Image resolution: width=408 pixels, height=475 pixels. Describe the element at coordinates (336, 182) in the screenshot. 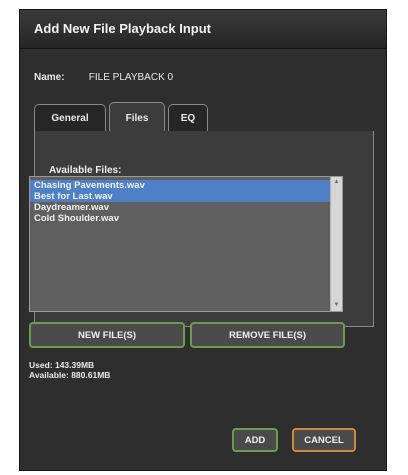

I see `scroll-up-icon: ▲` at that location.